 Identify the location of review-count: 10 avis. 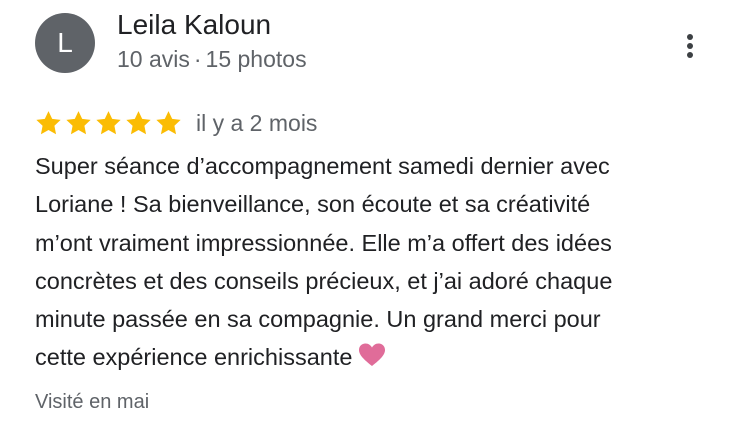
(153, 59).